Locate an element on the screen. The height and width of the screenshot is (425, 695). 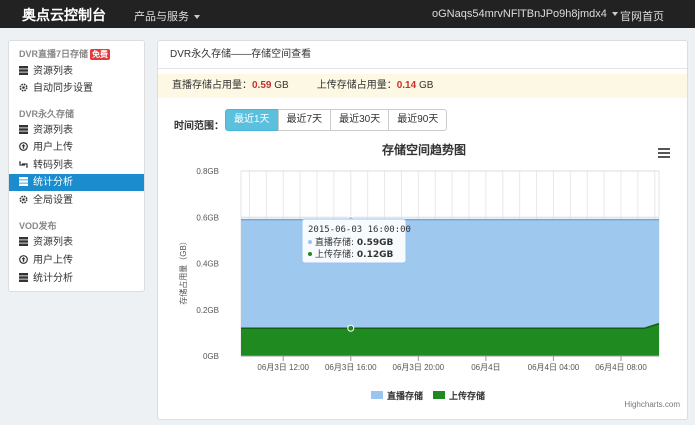
tooltip-live-value: 0.59GB is located at coordinates (375, 243).